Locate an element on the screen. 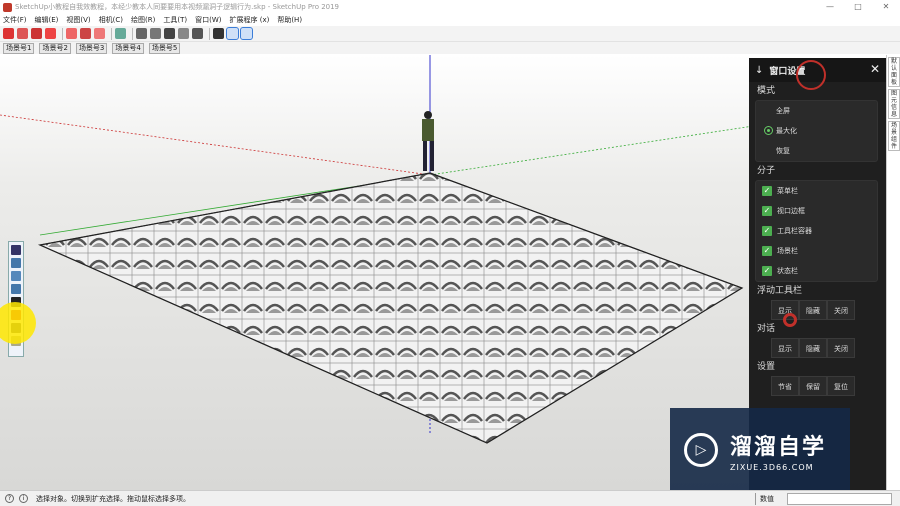 This screenshot has width=900, height=506. floating-close-button: 关闭 is located at coordinates (841, 310).